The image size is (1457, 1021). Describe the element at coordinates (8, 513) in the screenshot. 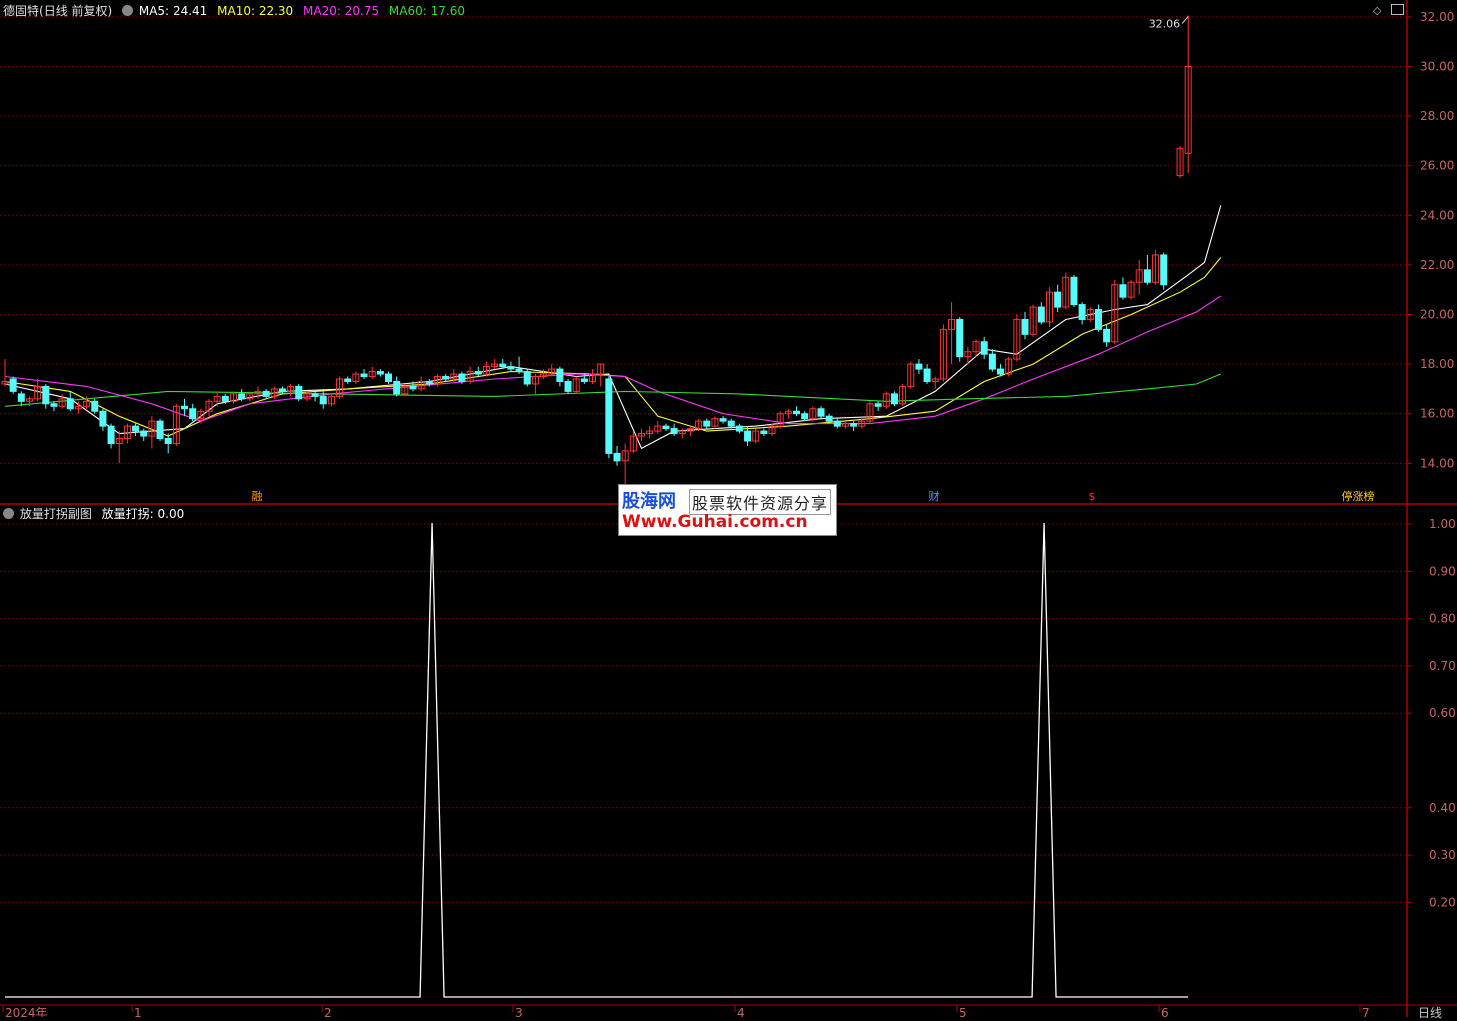

I see `sub-settings-icon` at that location.